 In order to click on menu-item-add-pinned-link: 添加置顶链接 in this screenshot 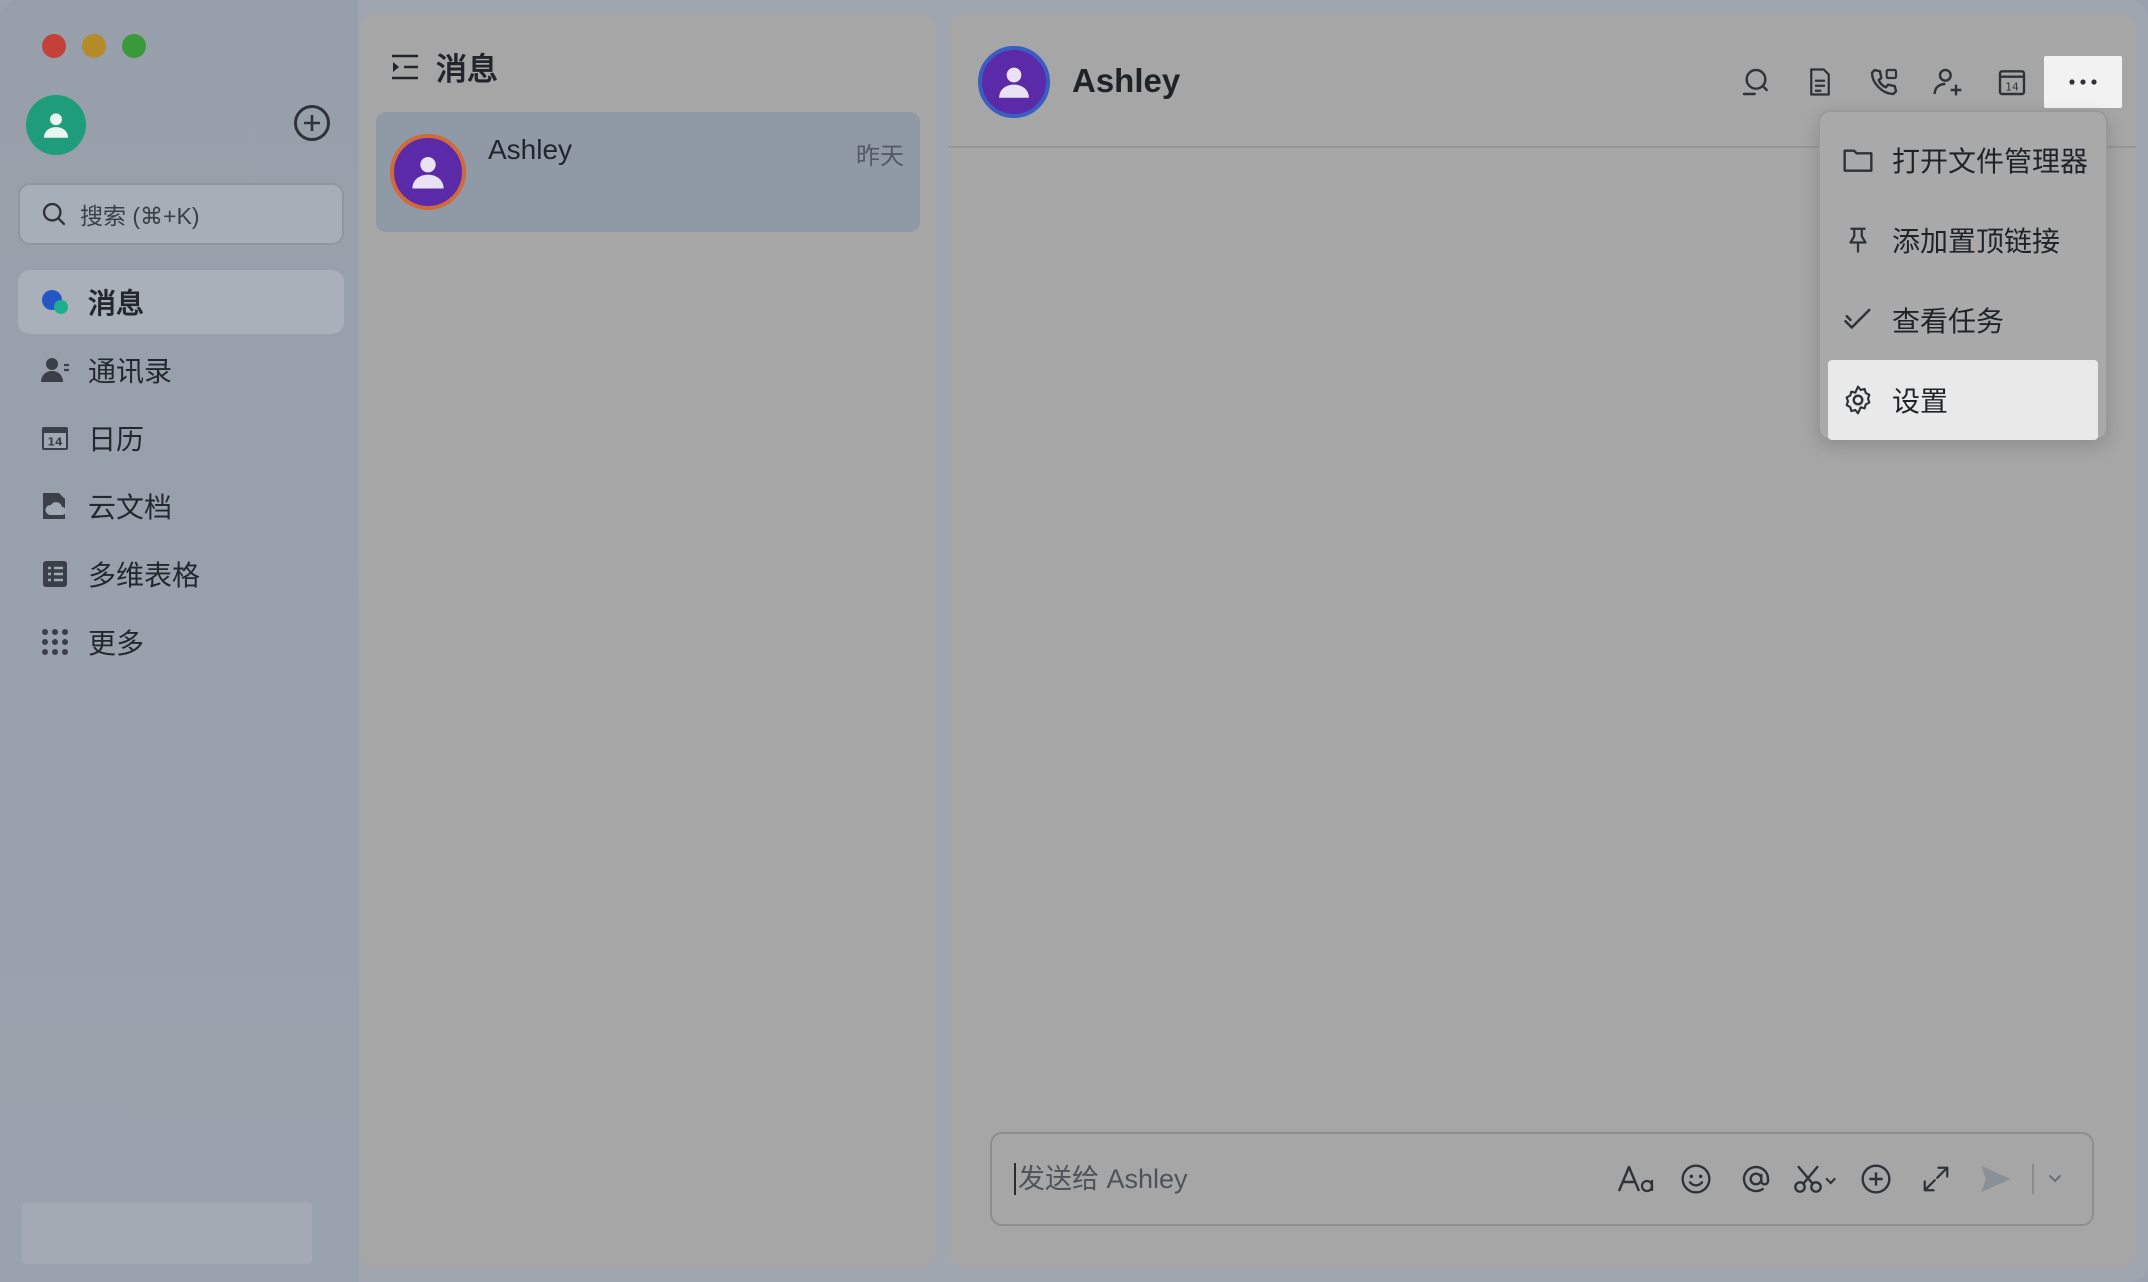, I will do `click(1963, 240)`.